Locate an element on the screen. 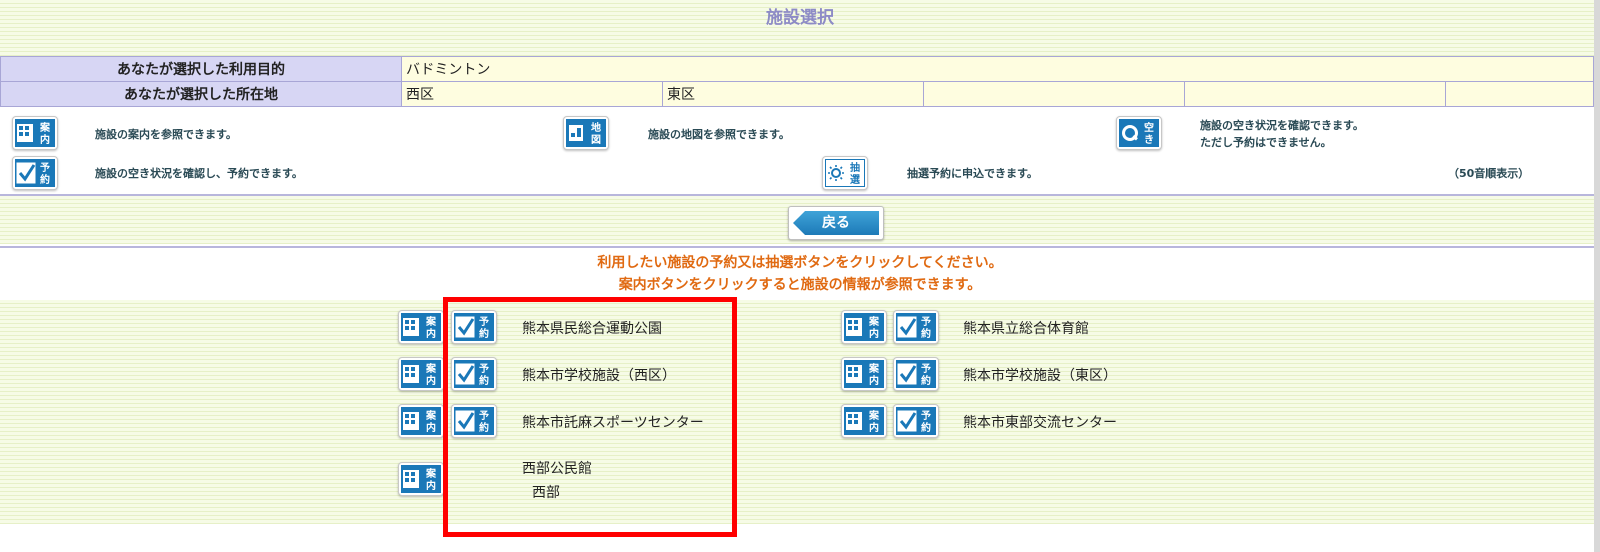 Image resolution: width=1600 pixels, height=552 pixels. svg-text: 抽 is located at coordinates (855, 167).